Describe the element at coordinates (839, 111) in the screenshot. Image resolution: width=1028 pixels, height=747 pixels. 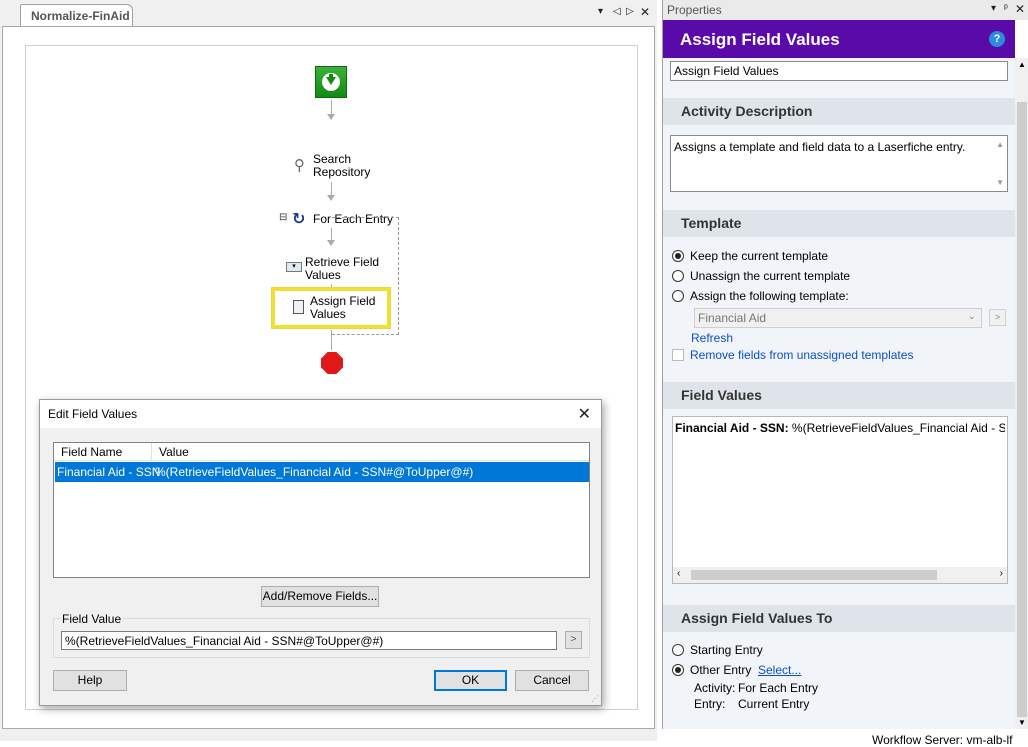
I see `activity-description-heading: Activity Description` at that location.